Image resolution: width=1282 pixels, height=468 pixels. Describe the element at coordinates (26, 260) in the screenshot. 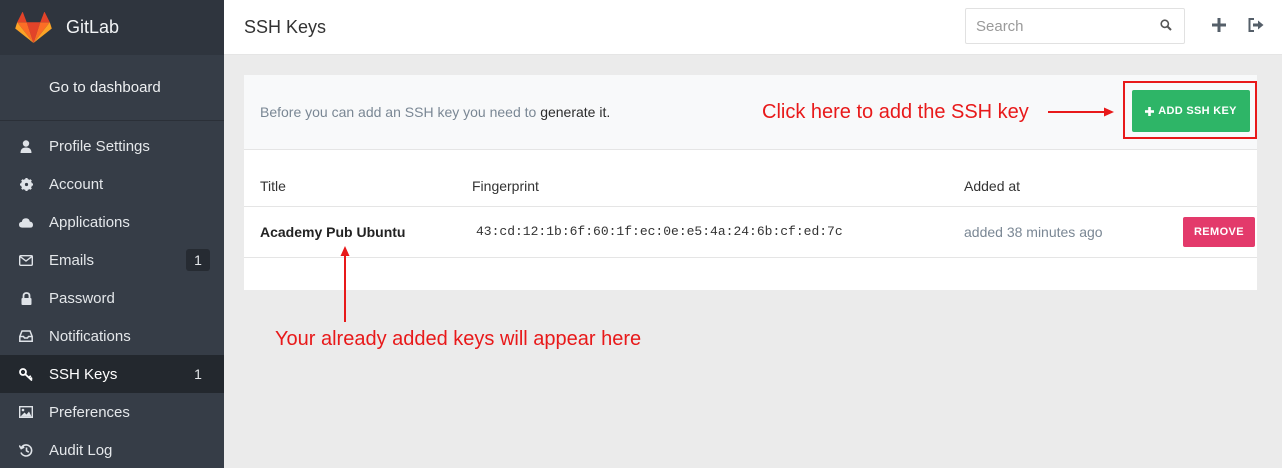

I see `envelope-icon` at that location.